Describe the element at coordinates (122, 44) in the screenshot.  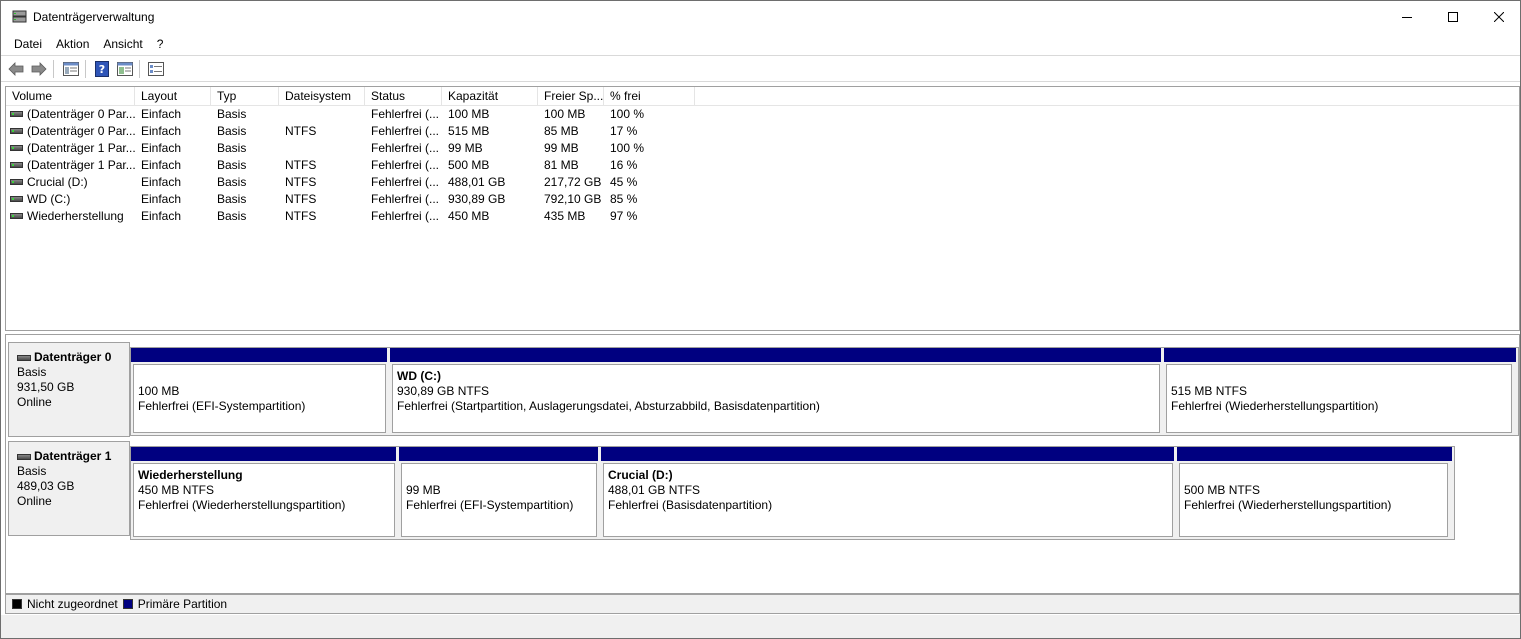
I see `menu-ansicht: Ansicht` at that location.